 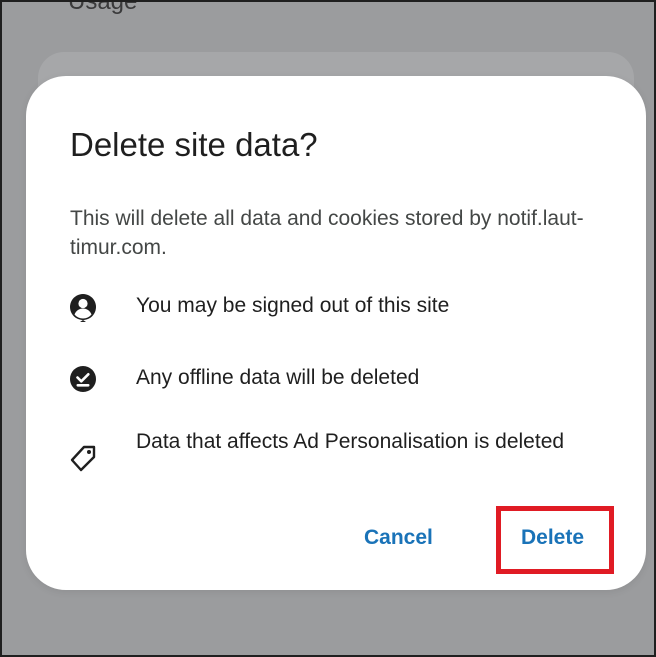 I want to click on dialog-title: Delete site data?, so click(x=194, y=144).